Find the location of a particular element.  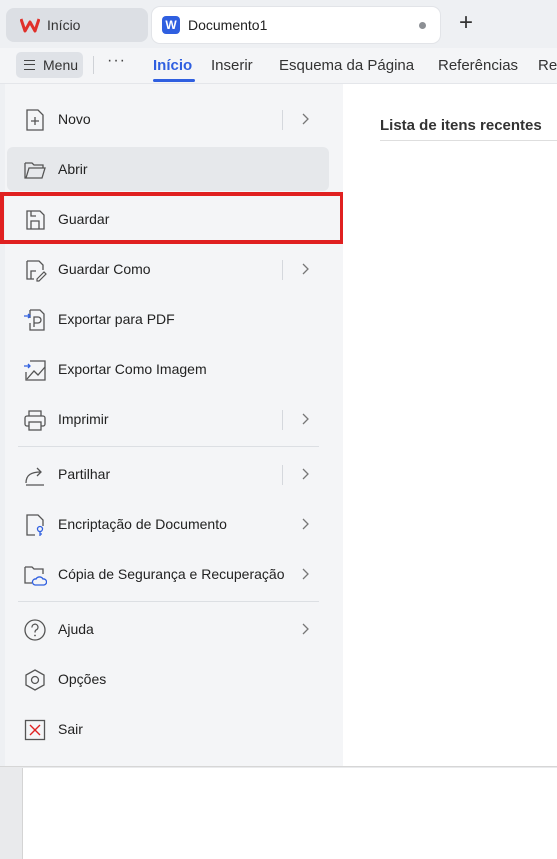

recent-items-title: Lista de itens recentes is located at coordinates (461, 125).